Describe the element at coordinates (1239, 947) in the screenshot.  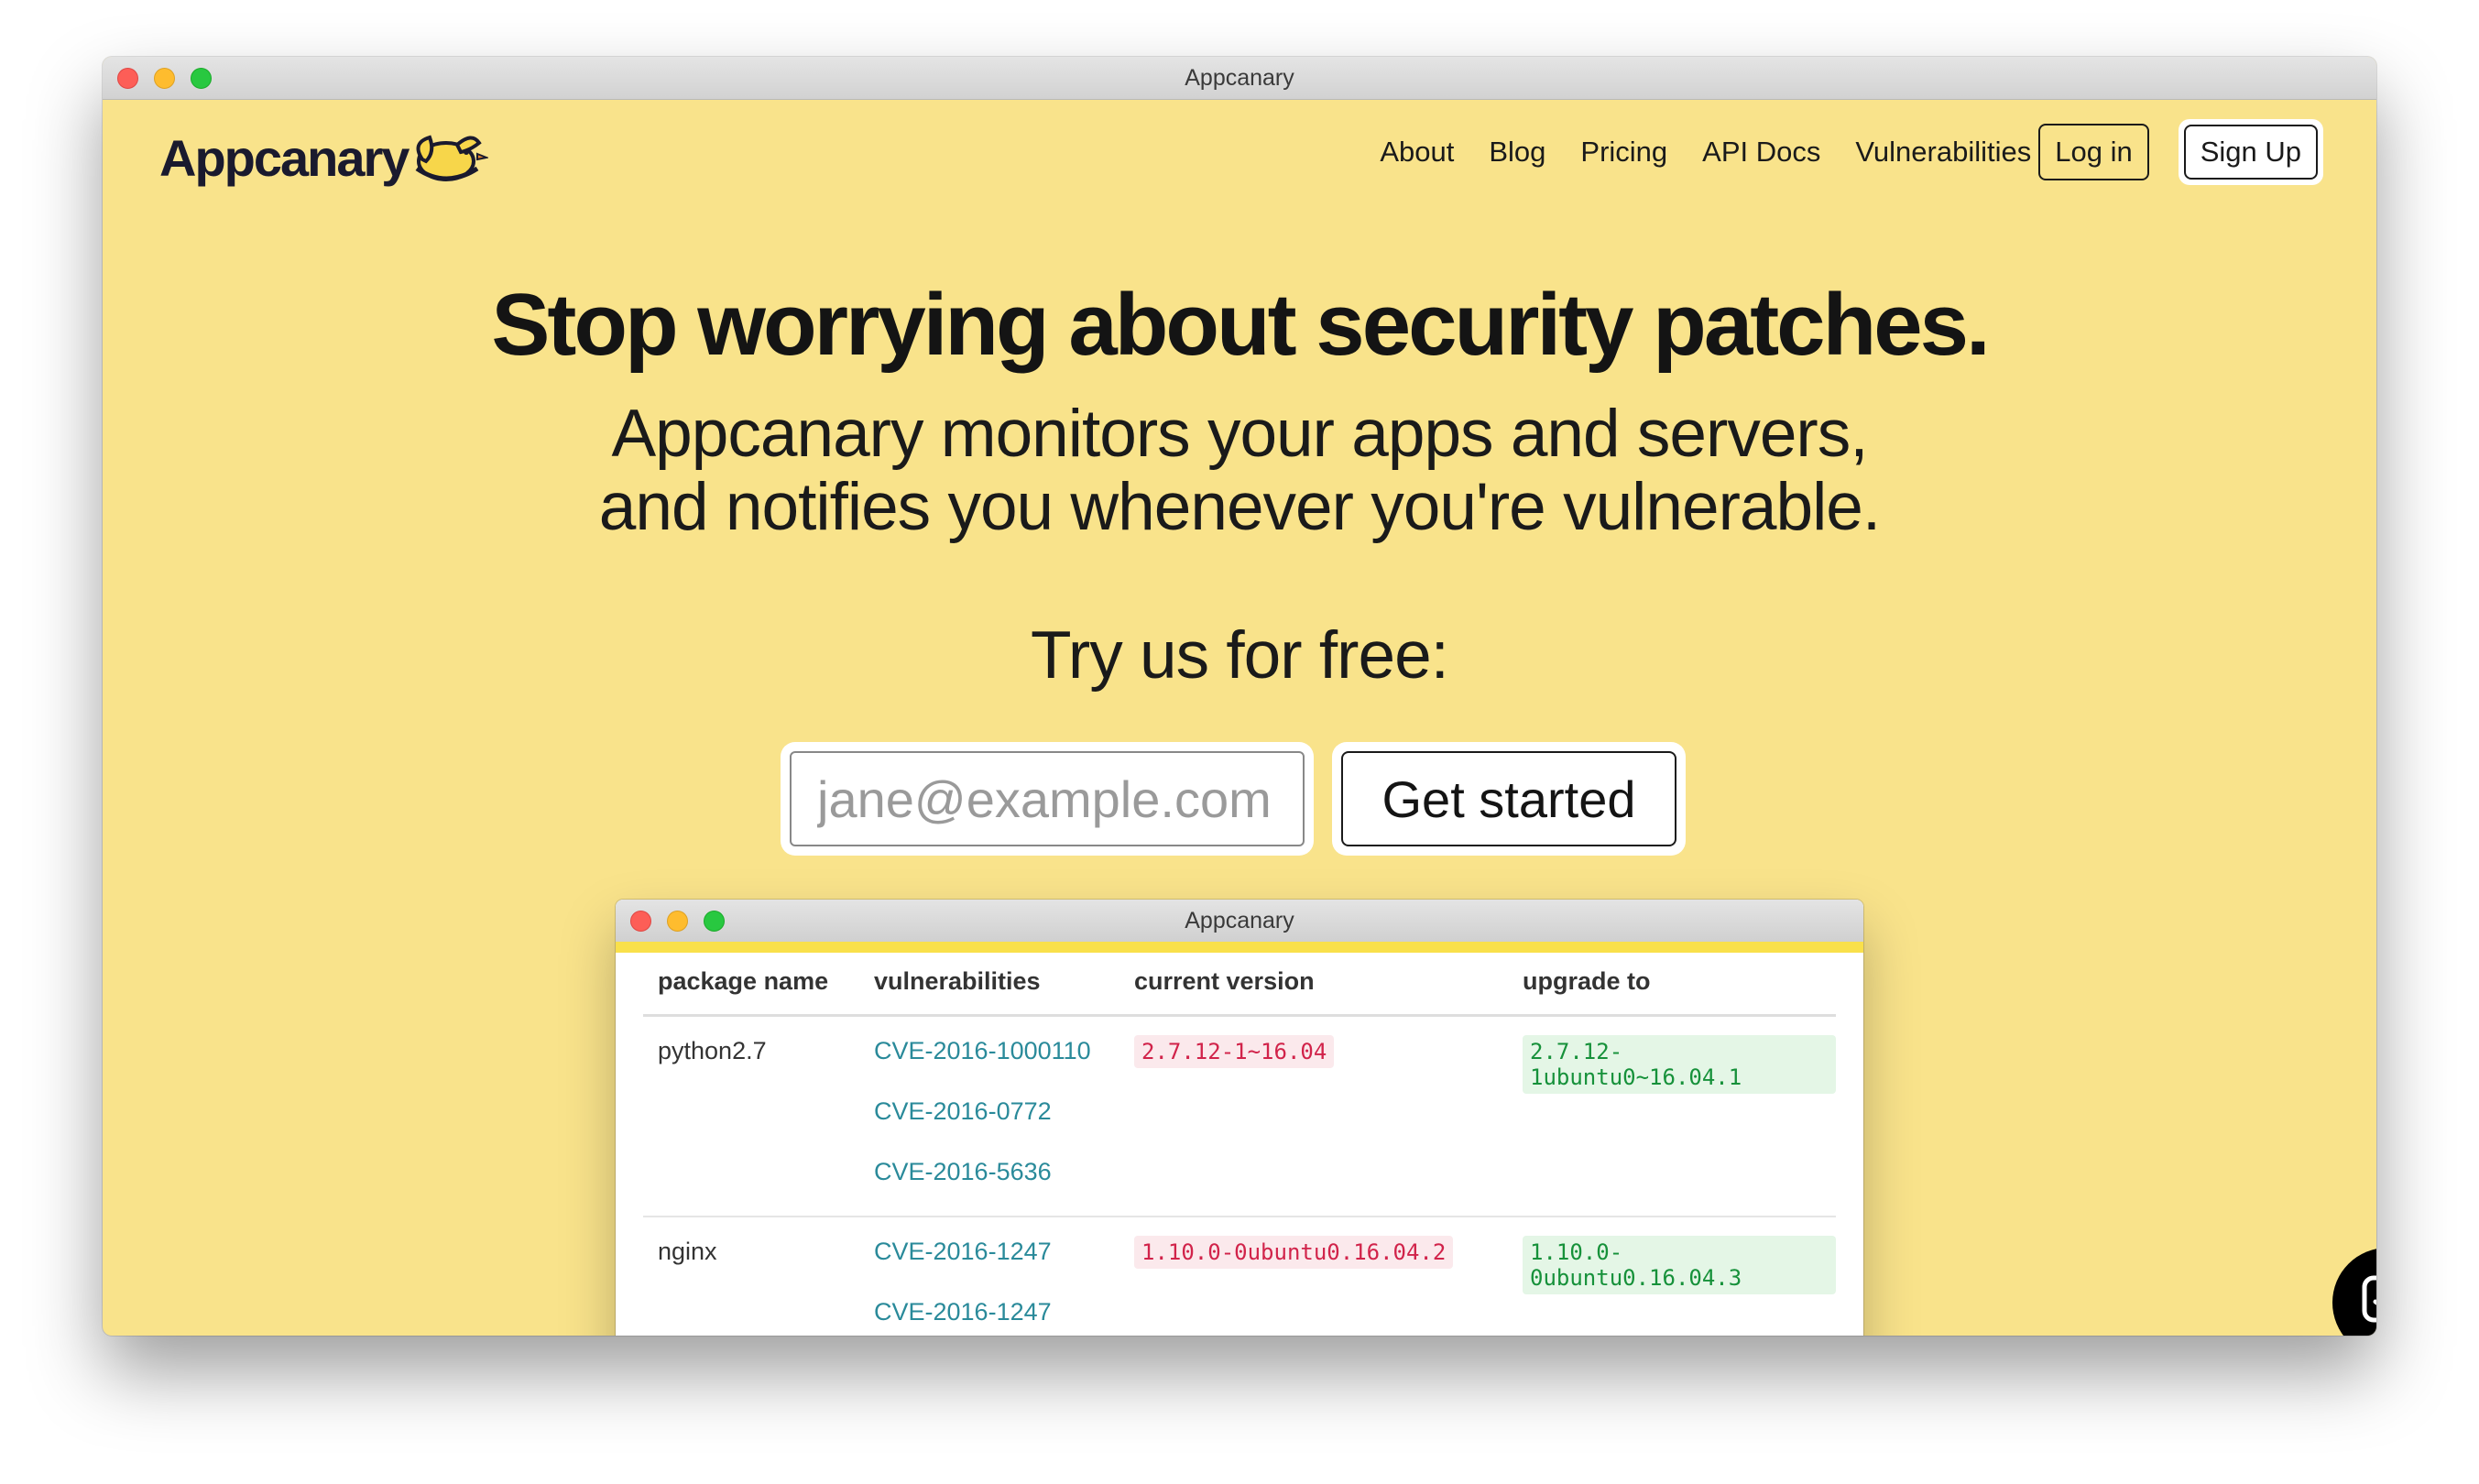
I see `demo-accent-bar` at that location.